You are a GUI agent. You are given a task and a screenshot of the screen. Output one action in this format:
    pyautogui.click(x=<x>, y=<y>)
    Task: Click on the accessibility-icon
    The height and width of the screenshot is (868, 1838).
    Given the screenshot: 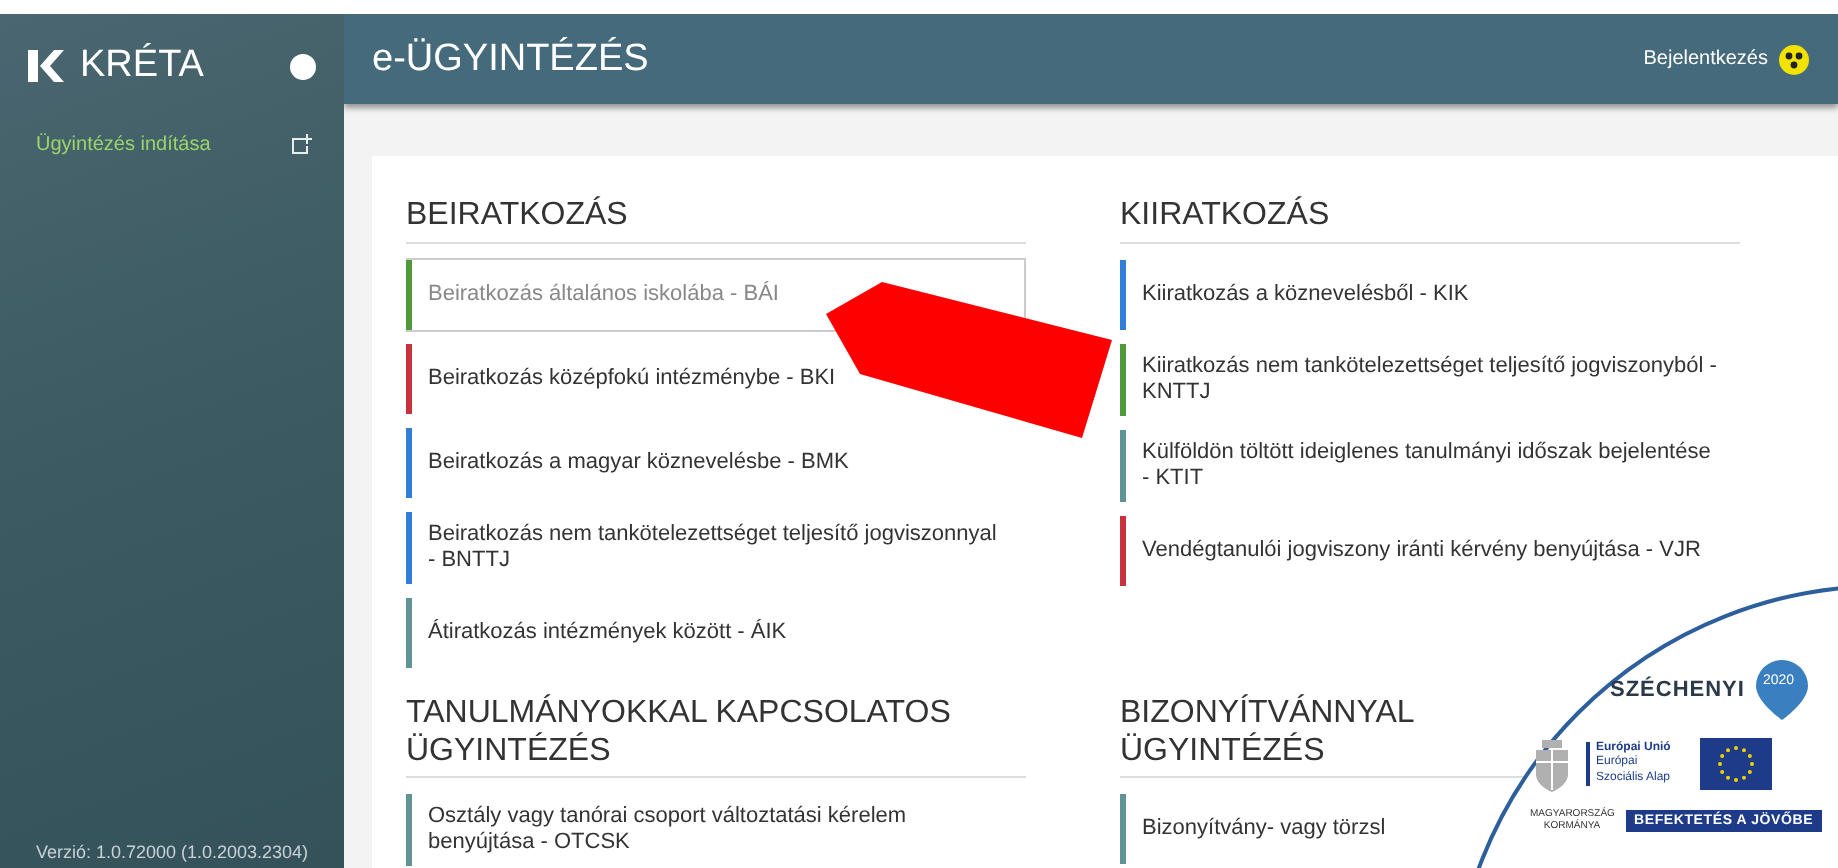 What is the action you would take?
    pyautogui.click(x=1794, y=59)
    